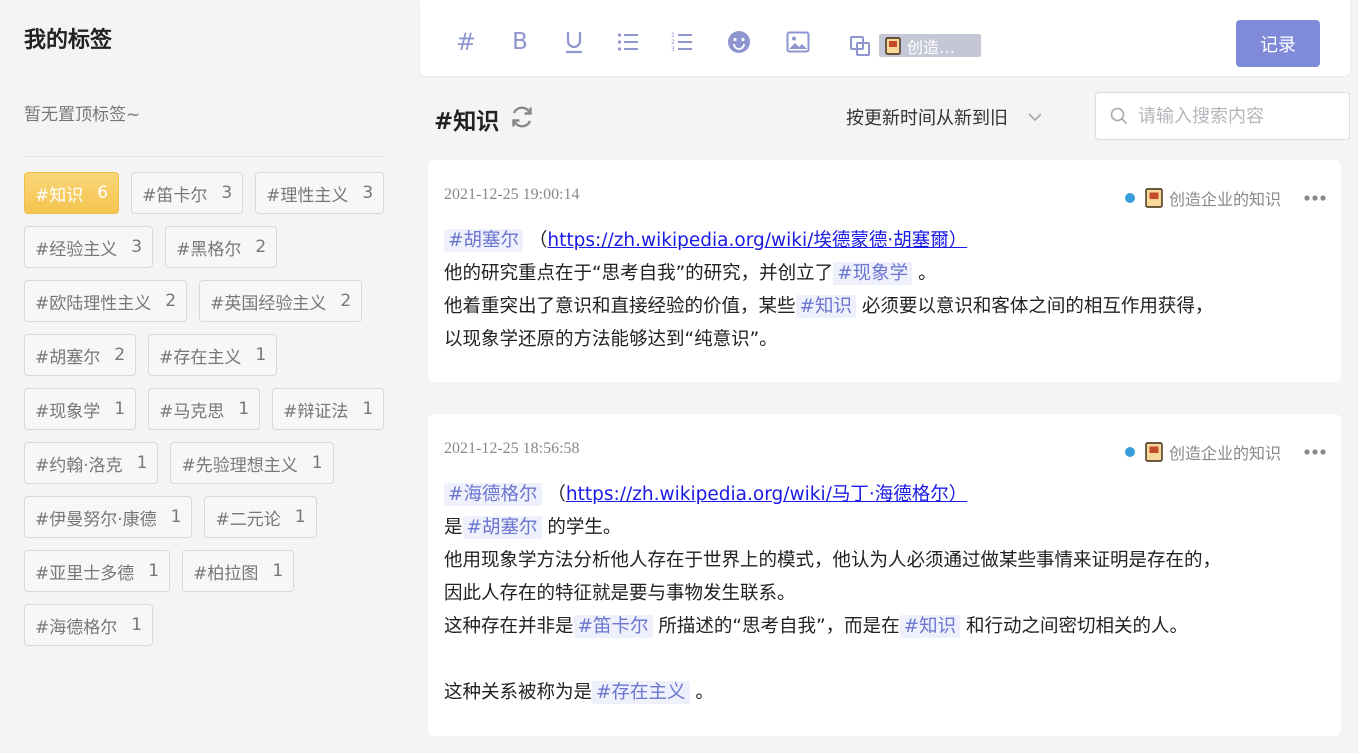 The height and width of the screenshot is (753, 1358). I want to click on tag-chip: #先验理想主义 1, so click(252, 463).